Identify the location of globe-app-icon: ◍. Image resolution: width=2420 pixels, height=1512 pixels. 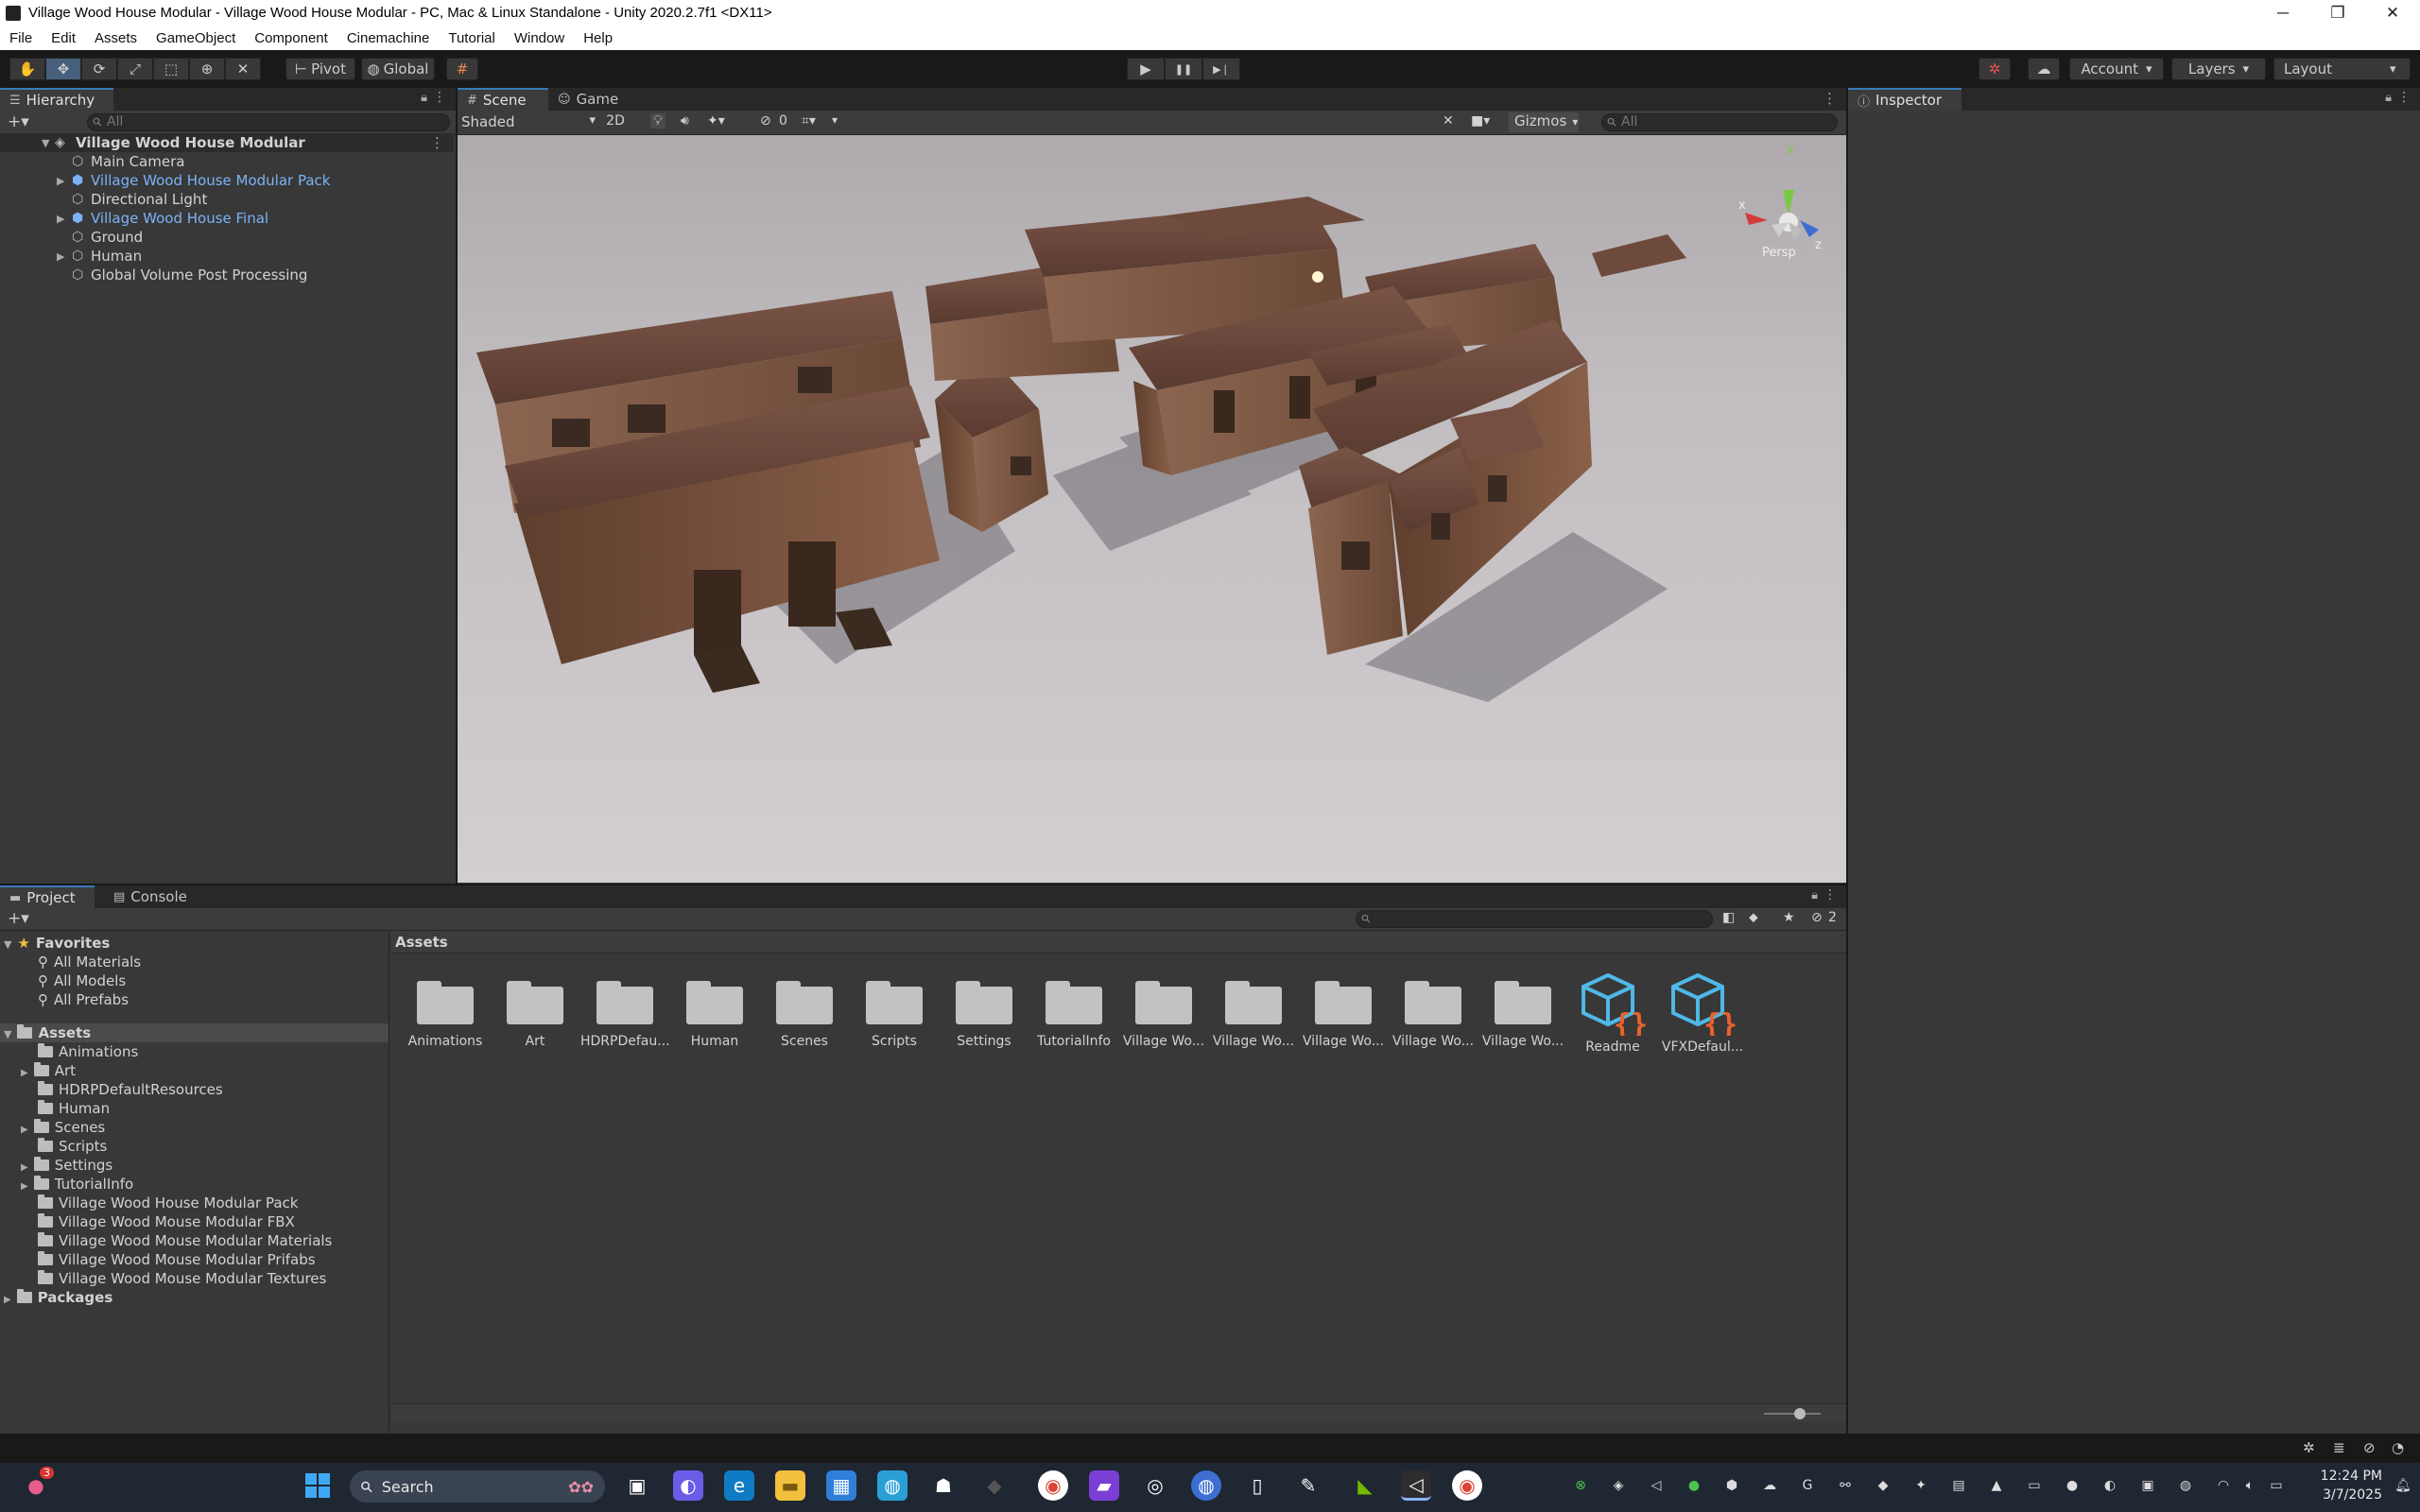
(1206, 1485).